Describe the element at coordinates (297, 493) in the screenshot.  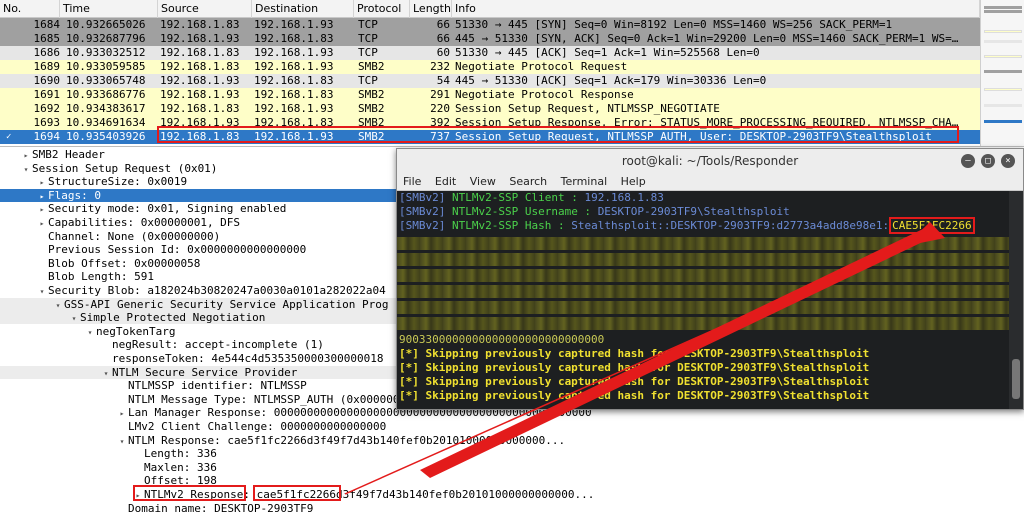
I see `ntlmv2-hash-highlight` at that location.